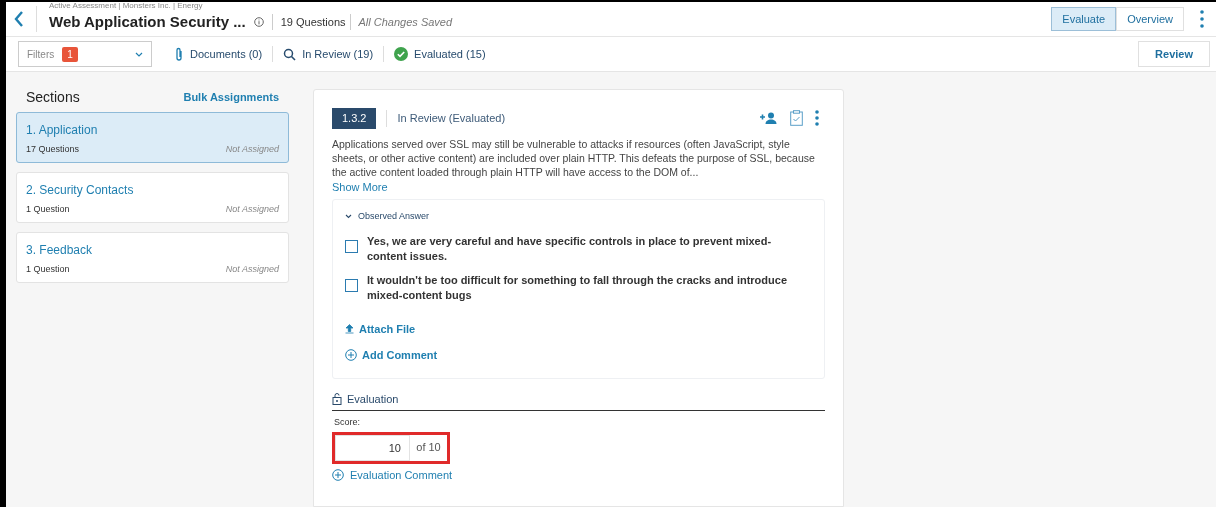 The image size is (1216, 507). Describe the element at coordinates (347, 422) in the screenshot. I see `score-label: Score:` at that location.